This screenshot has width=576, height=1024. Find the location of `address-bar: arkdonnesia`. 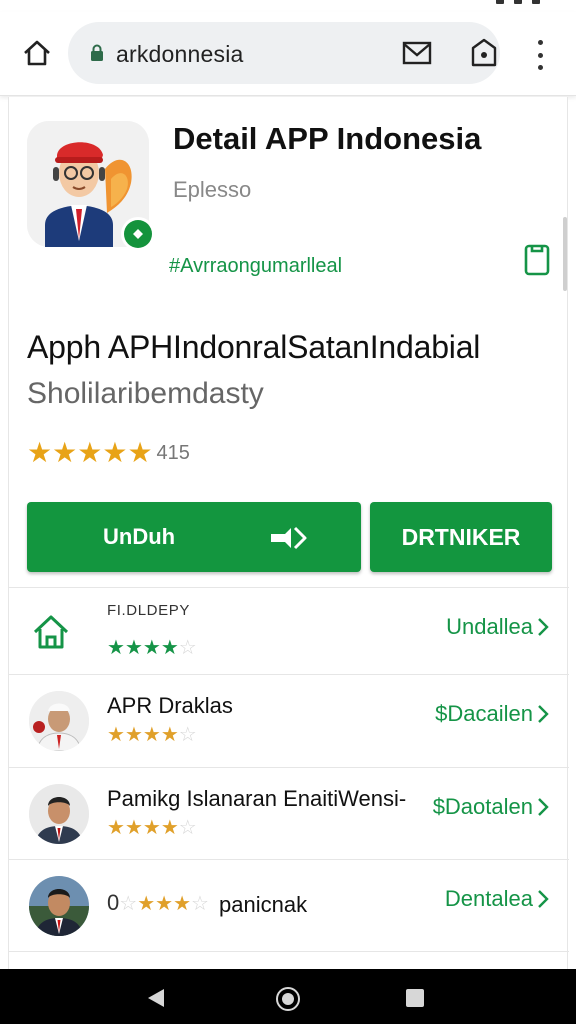

address-bar: arkdonnesia is located at coordinates (284, 53).